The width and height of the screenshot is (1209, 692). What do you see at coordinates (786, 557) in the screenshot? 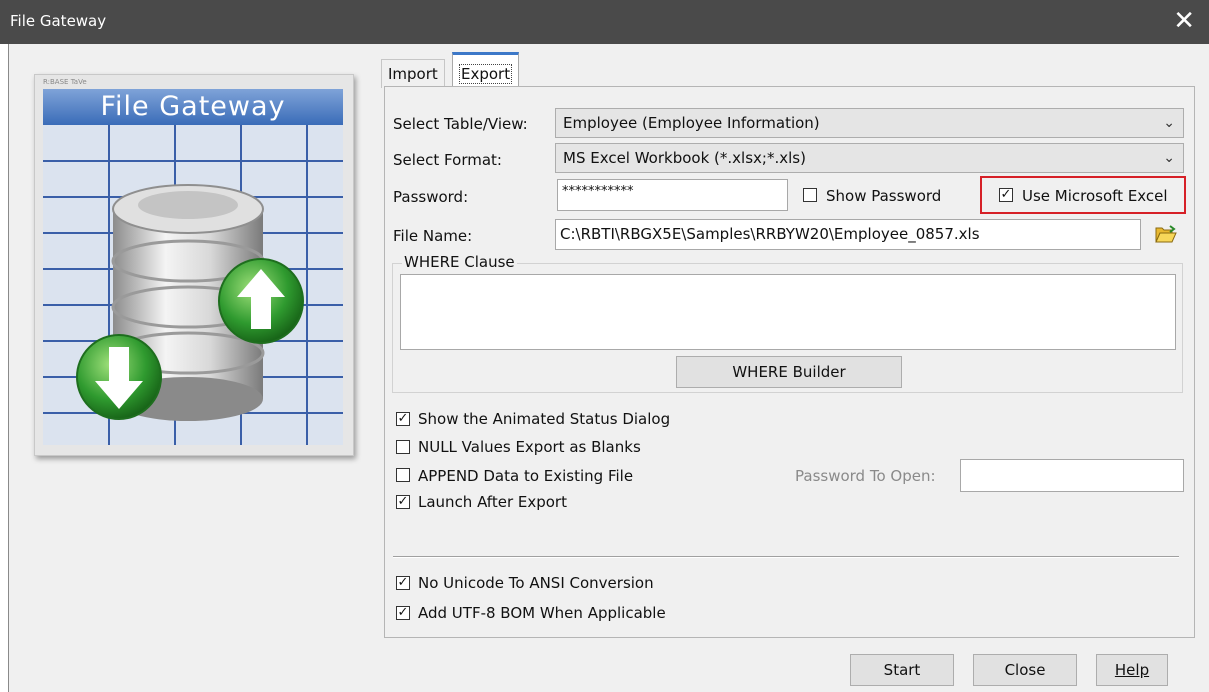
I see `divider` at bounding box center [786, 557].